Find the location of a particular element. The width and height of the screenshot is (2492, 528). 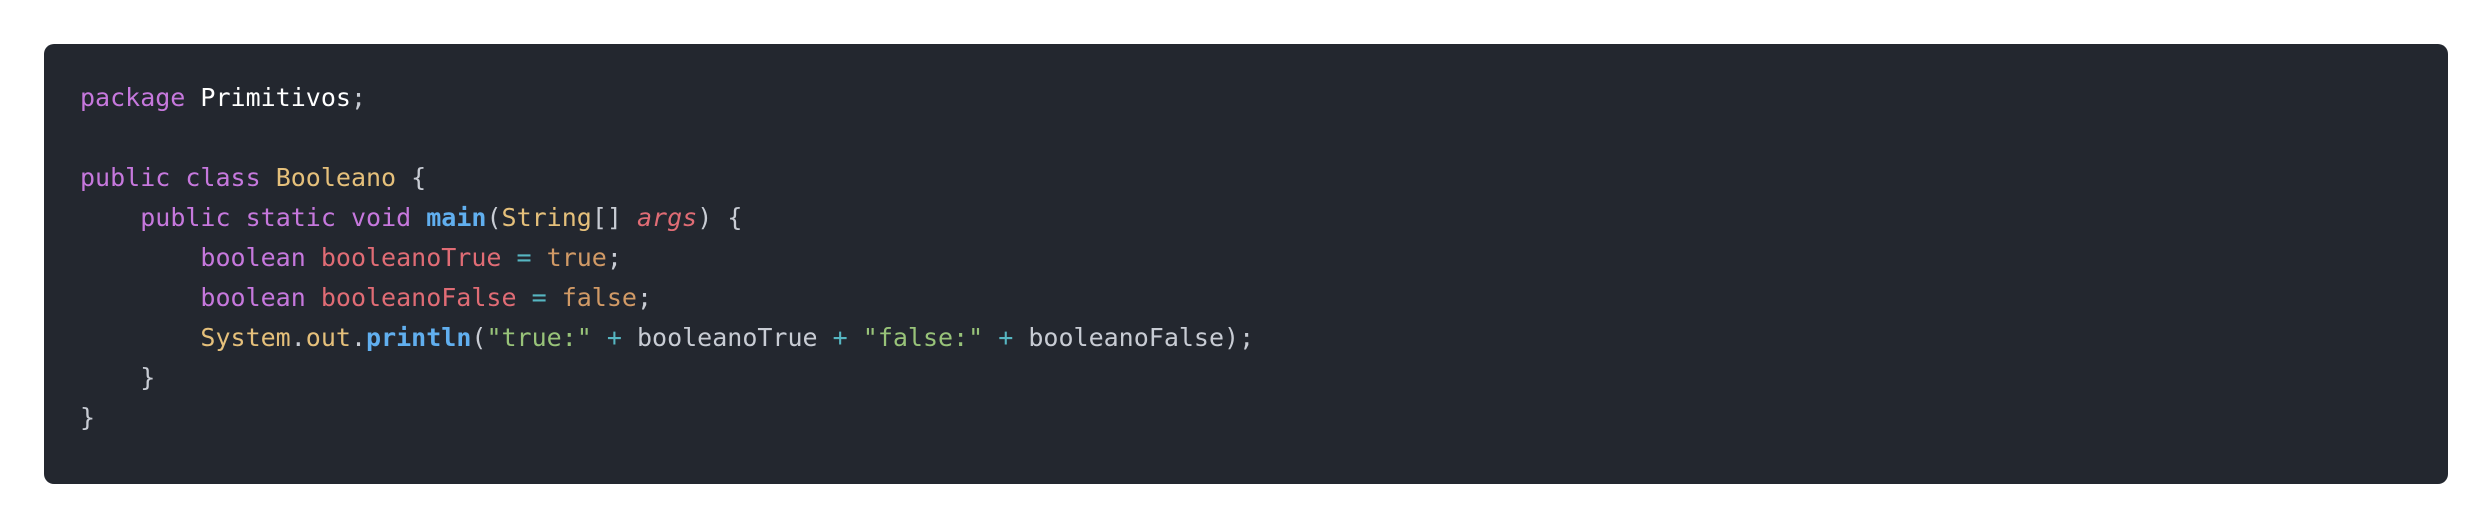

code-token: "false:" is located at coordinates (923, 337).